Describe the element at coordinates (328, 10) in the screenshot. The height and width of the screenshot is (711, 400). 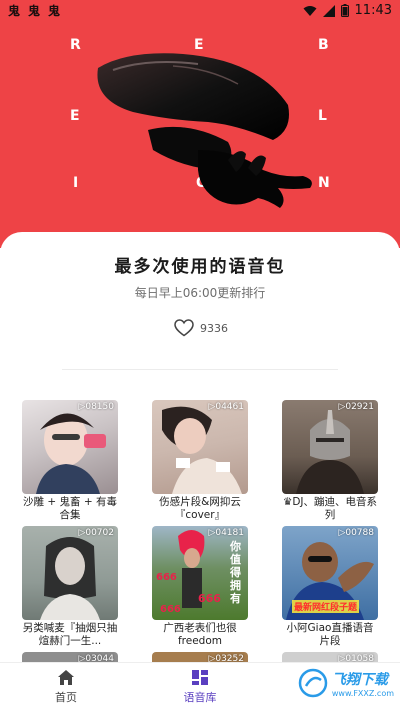
I see `signal-icon` at that location.